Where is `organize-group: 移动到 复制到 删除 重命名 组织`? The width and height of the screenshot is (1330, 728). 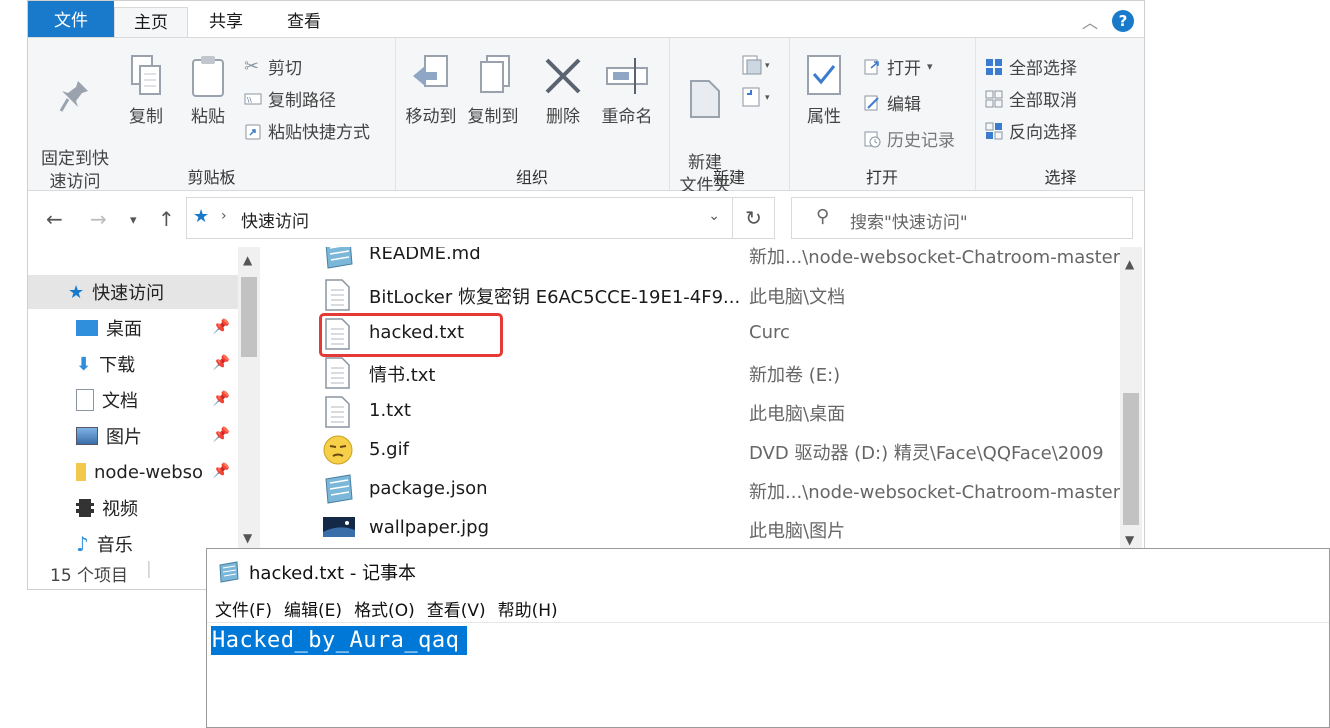
organize-group: 移动到 复制到 删除 重命名 组织 is located at coordinates (532, 114).